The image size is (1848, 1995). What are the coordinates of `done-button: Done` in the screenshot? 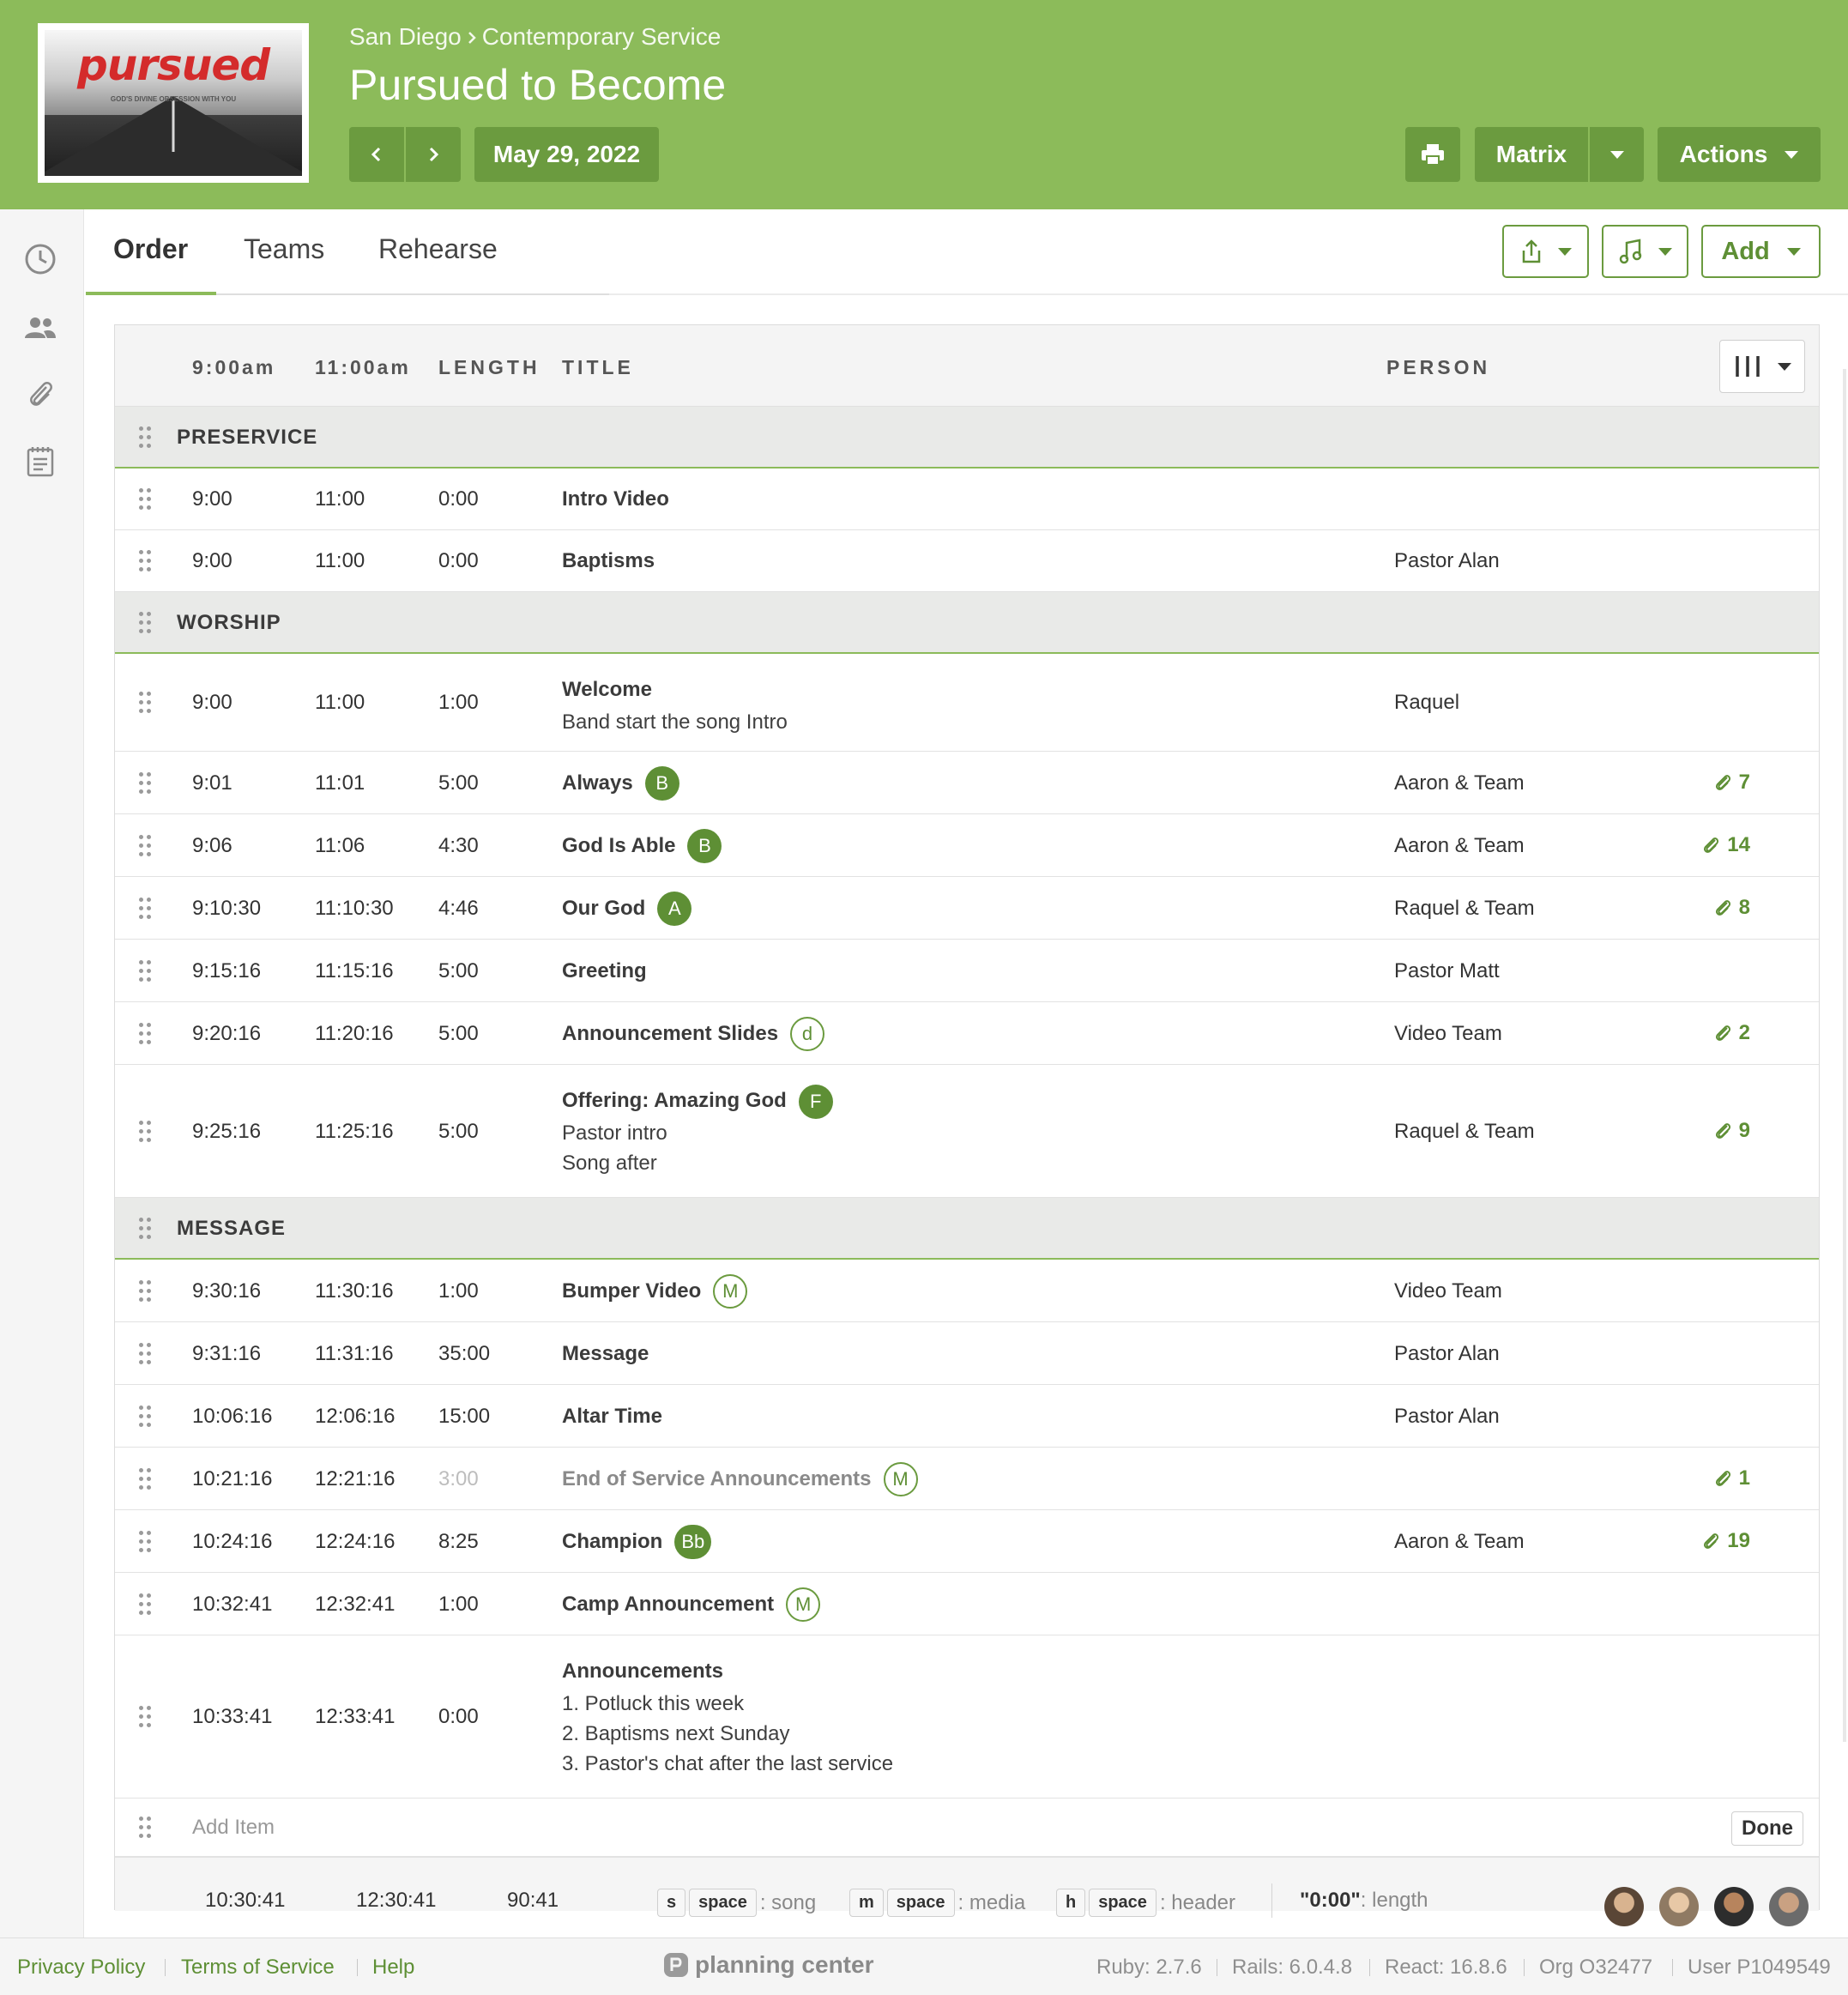 It's located at (1767, 1828).